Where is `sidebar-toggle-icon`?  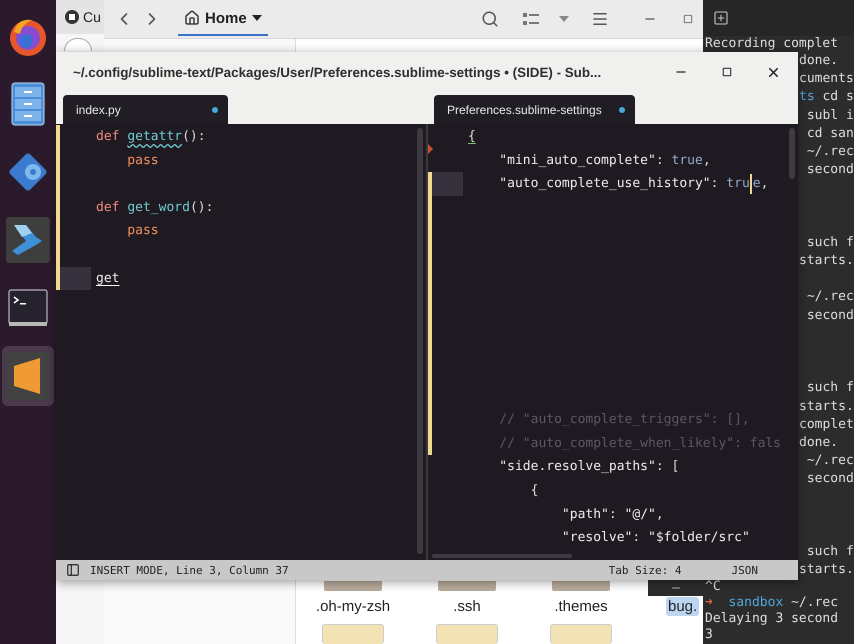 sidebar-toggle-icon is located at coordinates (73, 570).